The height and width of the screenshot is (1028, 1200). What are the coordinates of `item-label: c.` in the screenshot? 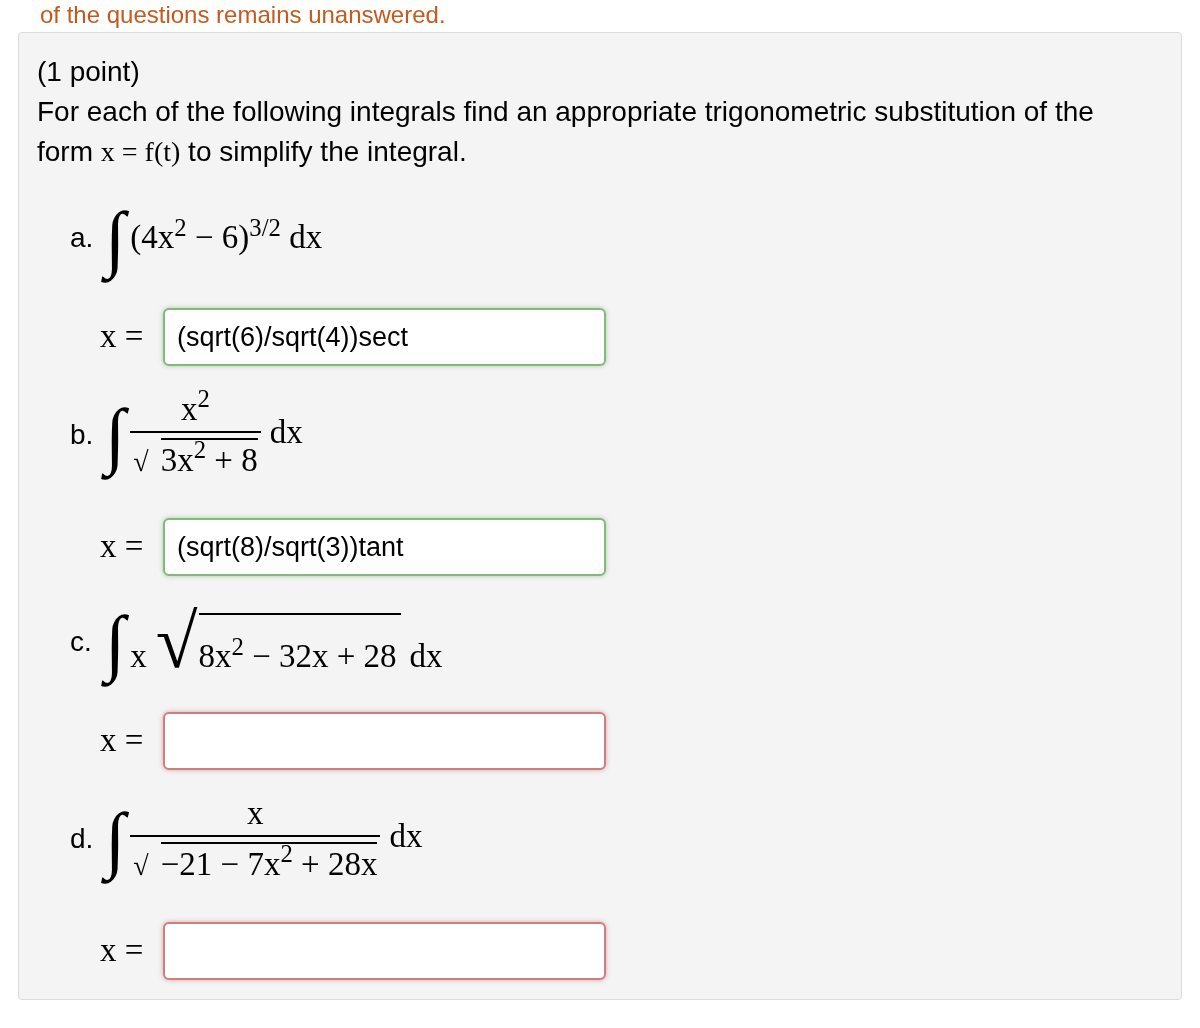 It's located at (81, 642).